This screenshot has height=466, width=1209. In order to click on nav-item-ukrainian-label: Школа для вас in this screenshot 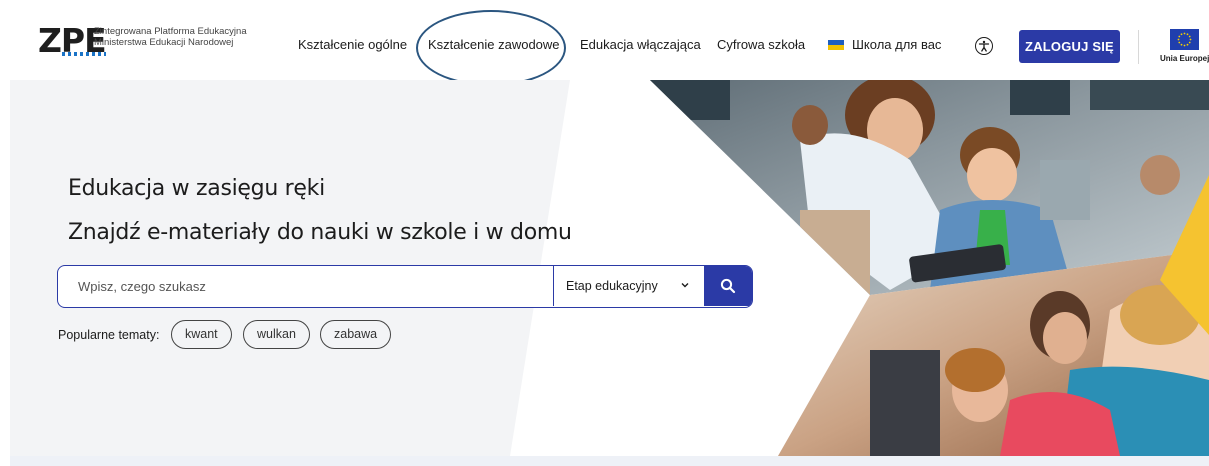, I will do `click(897, 44)`.